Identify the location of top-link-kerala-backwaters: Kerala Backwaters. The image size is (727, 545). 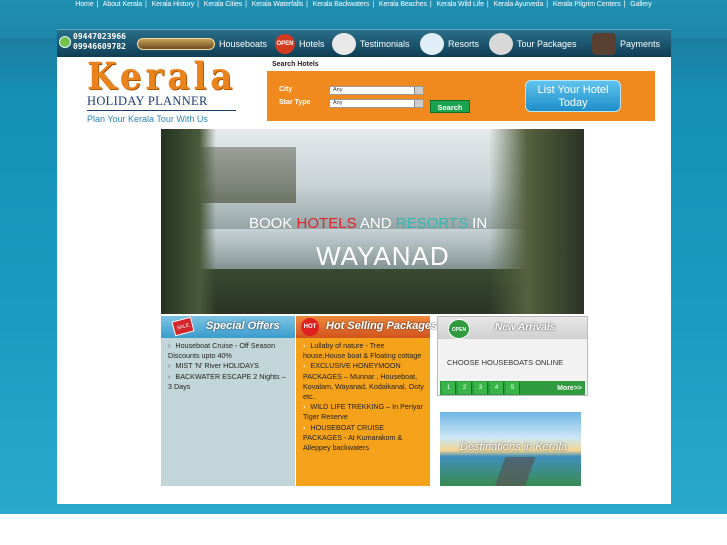
(341, 4).